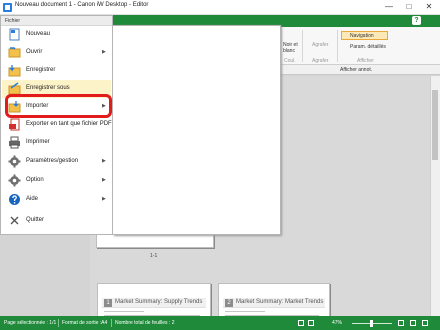  What do you see at coordinates (52, 161) in the screenshot?
I see `menu-item-label: Paramètres/gestion` at bounding box center [52, 161].